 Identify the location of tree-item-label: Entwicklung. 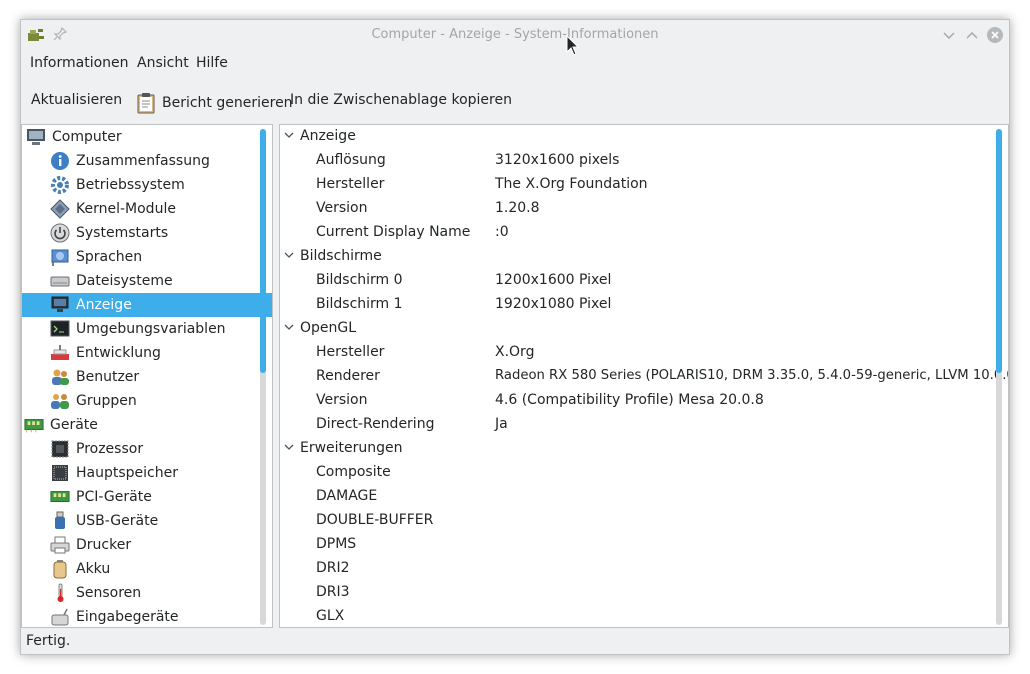
(118, 353).